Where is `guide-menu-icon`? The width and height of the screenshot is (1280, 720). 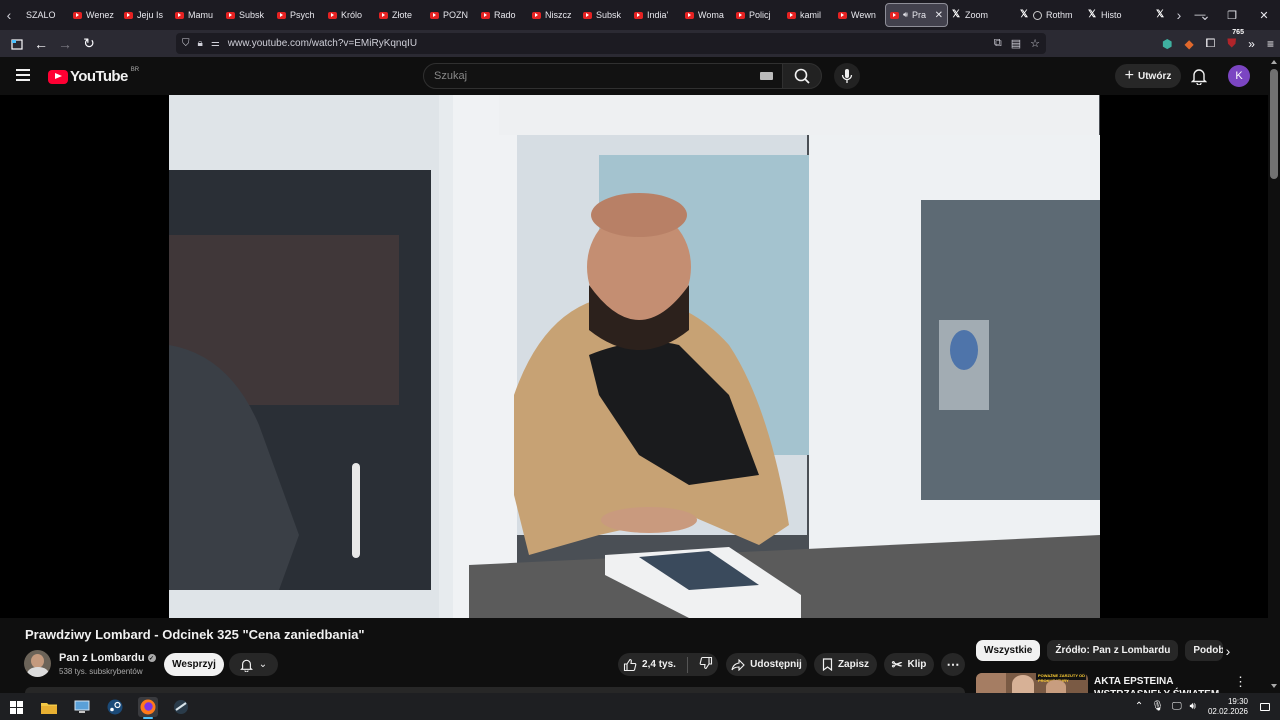
guide-menu-icon is located at coordinates (23, 75).